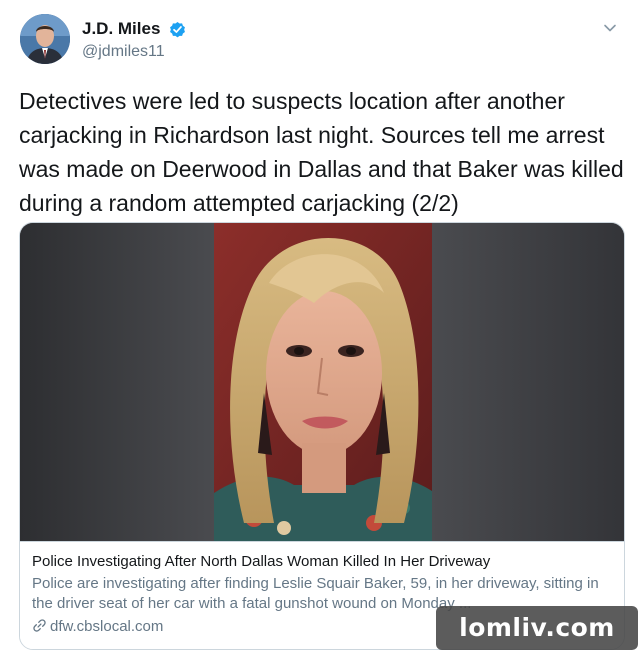  I want to click on author-handle: @jdmiles11, so click(134, 52).